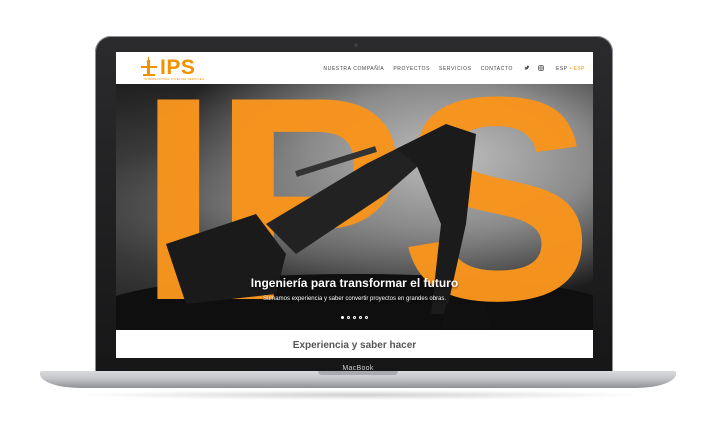 The image size is (716, 430). I want to click on twitter-icon, so click(527, 68).